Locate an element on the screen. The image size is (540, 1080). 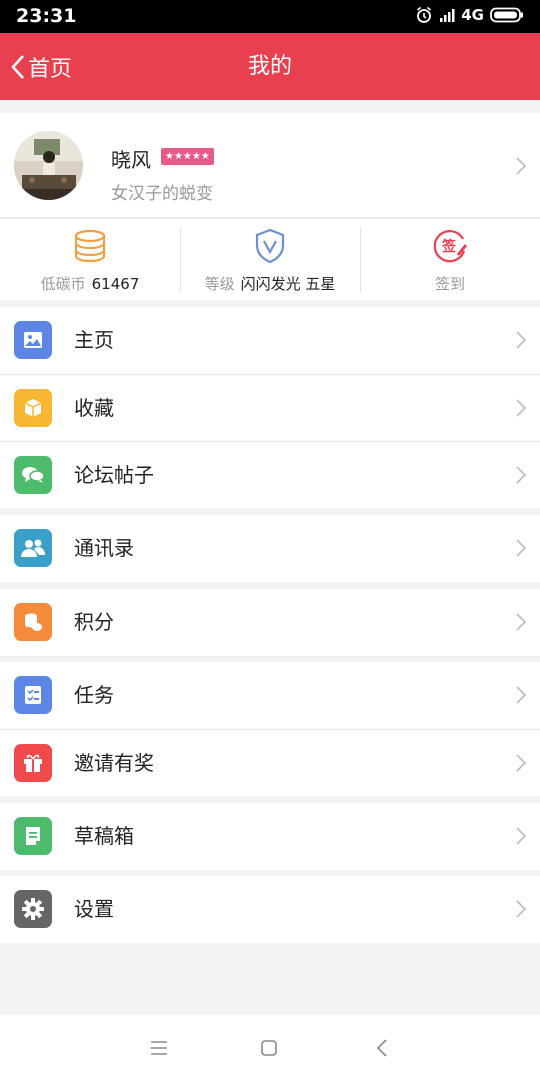
network-type: 4G is located at coordinates (472, 15).